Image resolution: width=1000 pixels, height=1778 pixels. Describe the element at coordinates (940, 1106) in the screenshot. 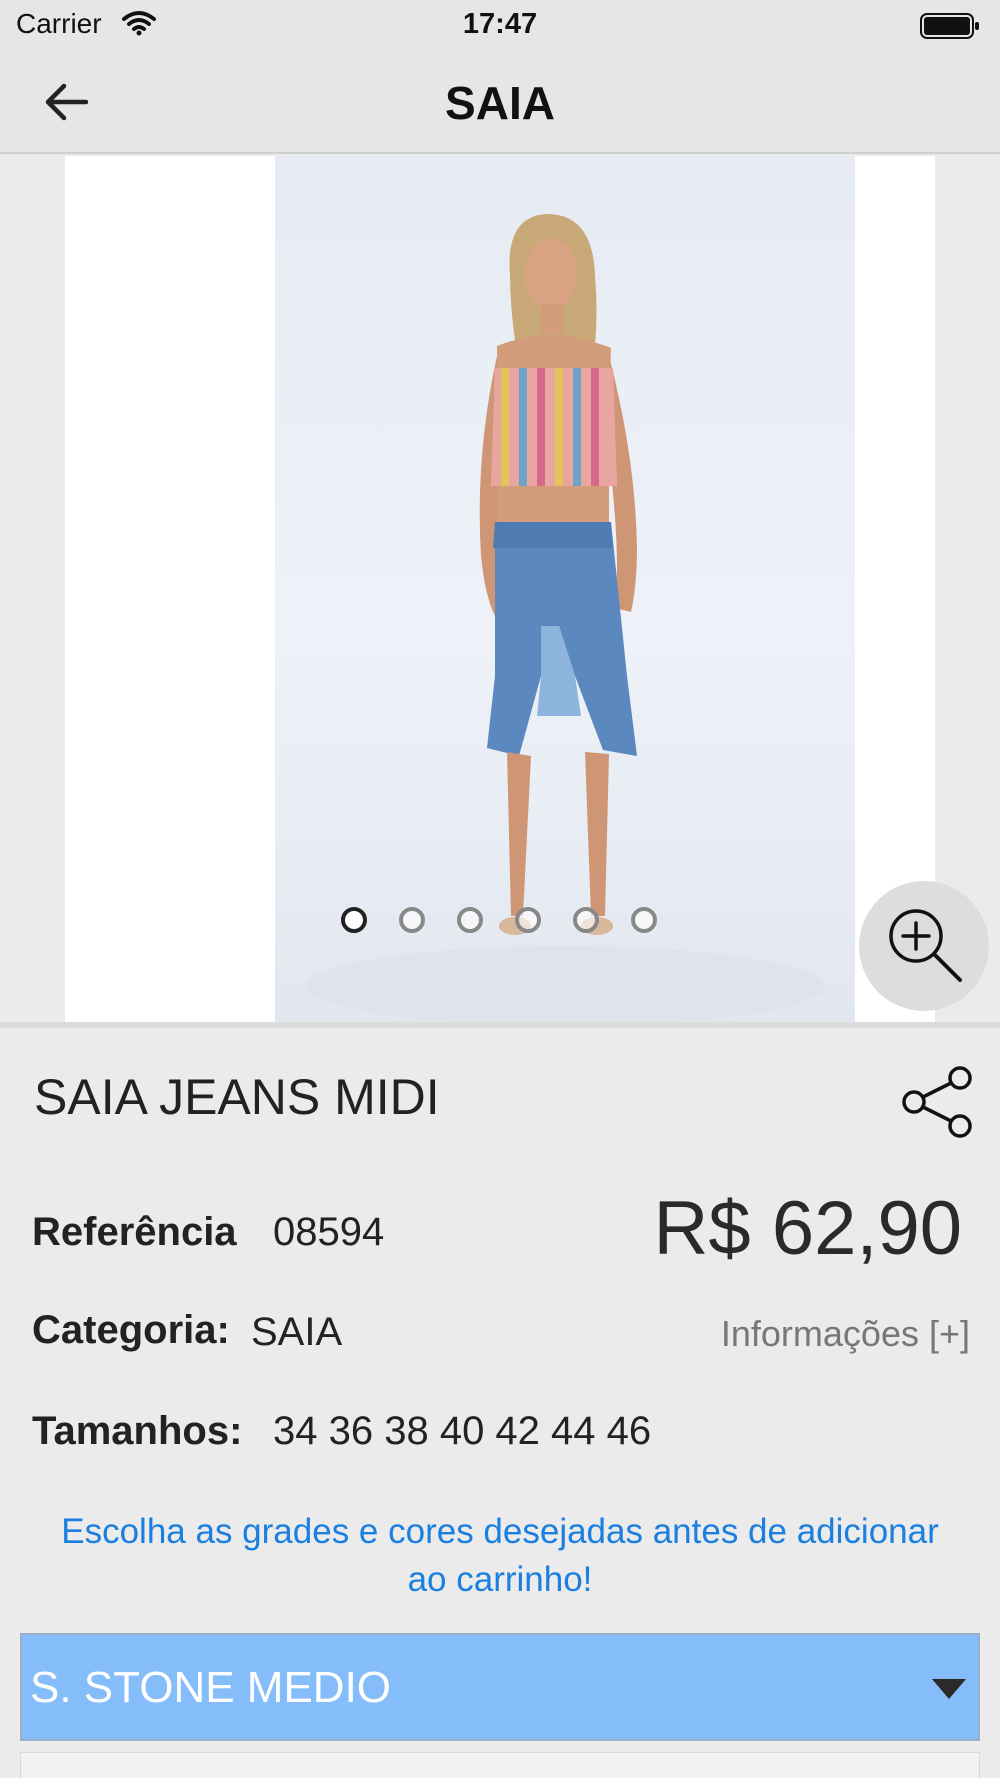

I see `share-icon` at that location.